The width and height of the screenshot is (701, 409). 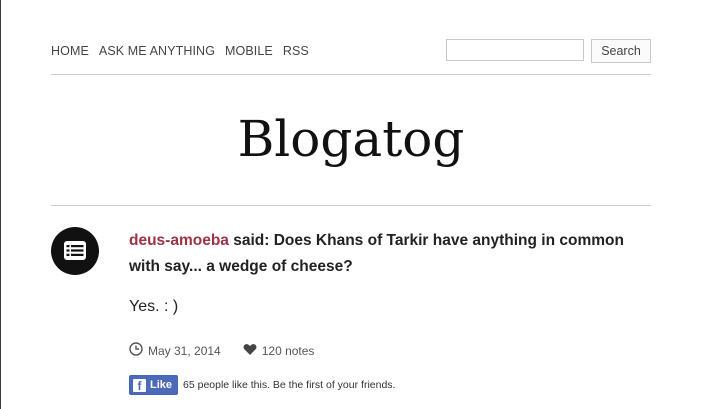 What do you see at coordinates (621, 51) in the screenshot?
I see `search-button: Search` at bounding box center [621, 51].